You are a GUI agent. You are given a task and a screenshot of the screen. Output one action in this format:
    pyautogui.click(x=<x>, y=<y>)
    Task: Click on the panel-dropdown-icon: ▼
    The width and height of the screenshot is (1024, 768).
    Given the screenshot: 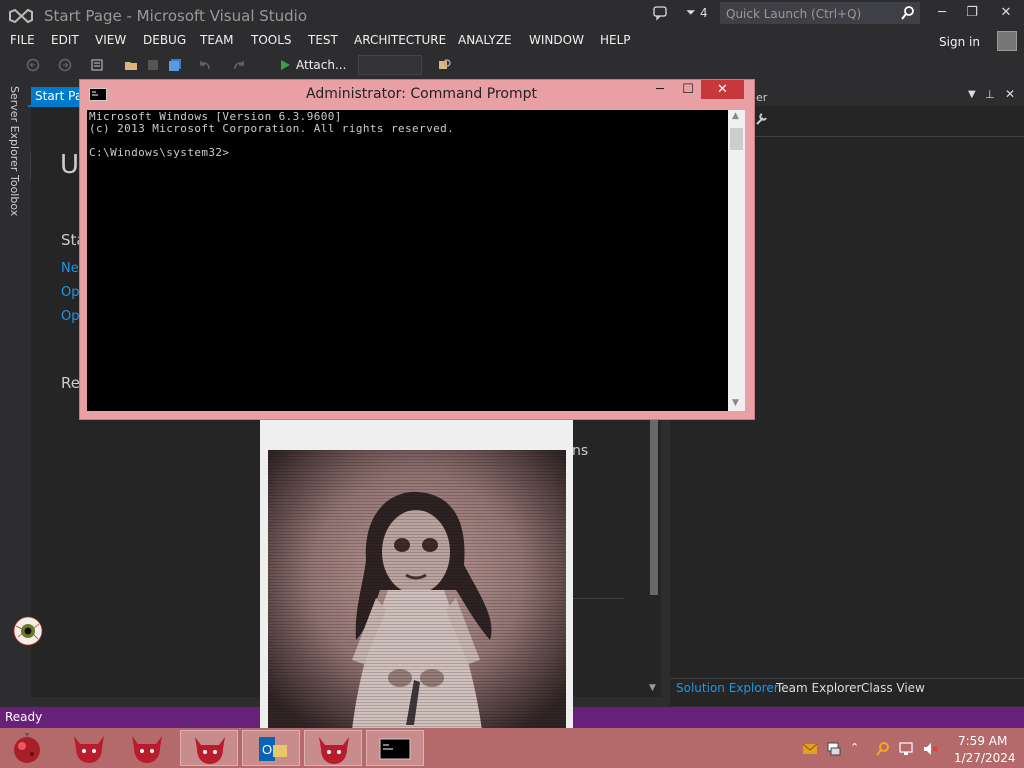 What is the action you would take?
    pyautogui.click(x=972, y=94)
    